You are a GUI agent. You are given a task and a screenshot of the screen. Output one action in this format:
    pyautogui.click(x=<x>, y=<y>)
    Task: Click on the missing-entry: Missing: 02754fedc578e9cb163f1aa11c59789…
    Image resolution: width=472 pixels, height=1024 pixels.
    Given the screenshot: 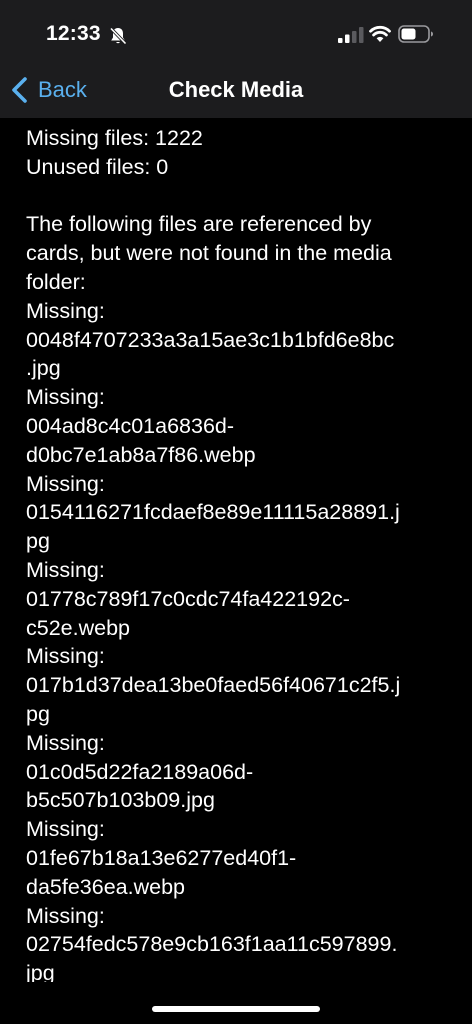 What is the action you would take?
    pyautogui.click(x=241, y=942)
    